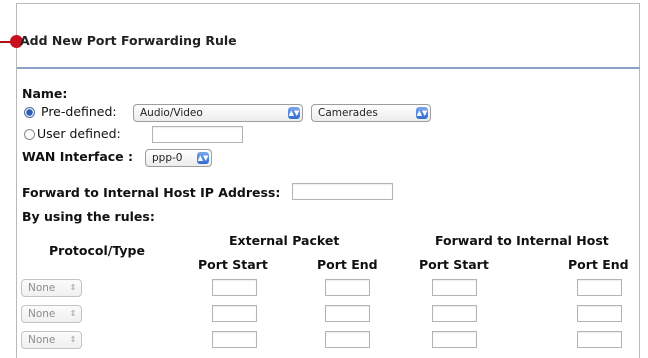  Describe the element at coordinates (218, 113) in the screenshot. I see `predefined-category-select: Audio/Video ▲▼` at that location.